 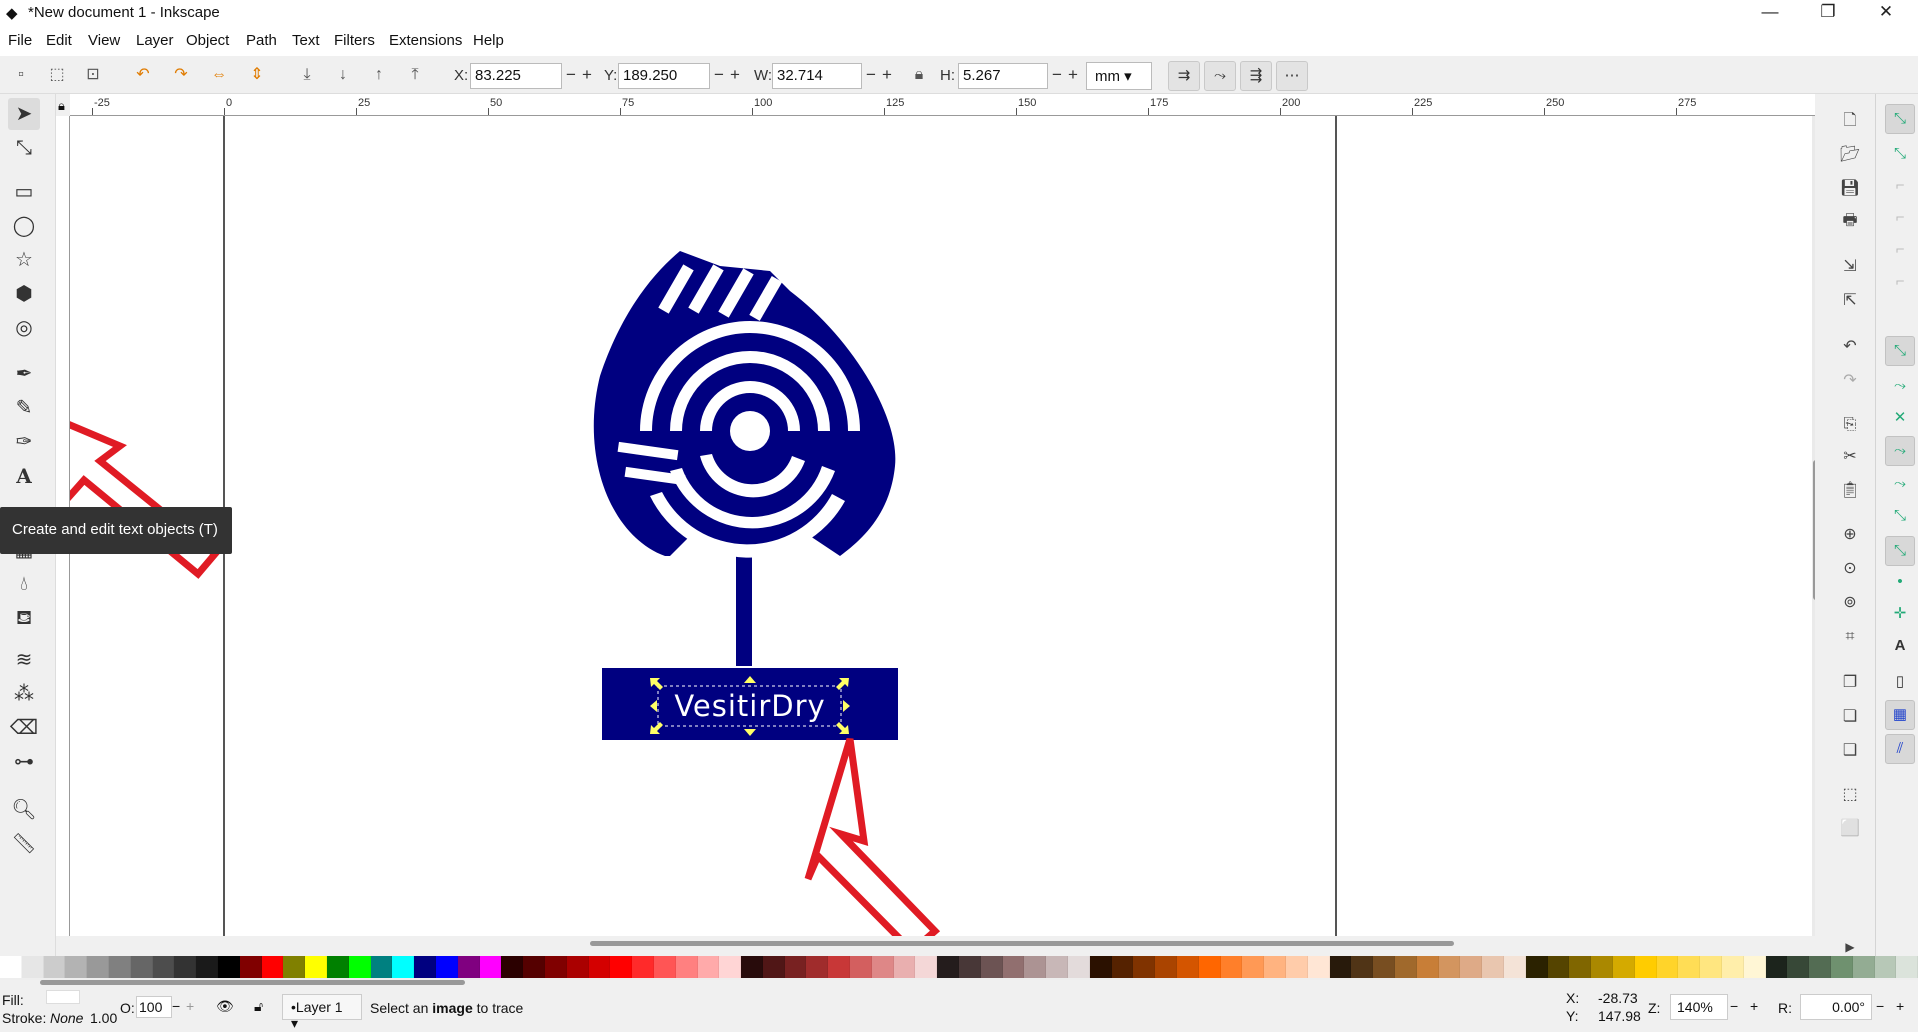 I want to click on w-increment-button: +, so click(x=887, y=76).